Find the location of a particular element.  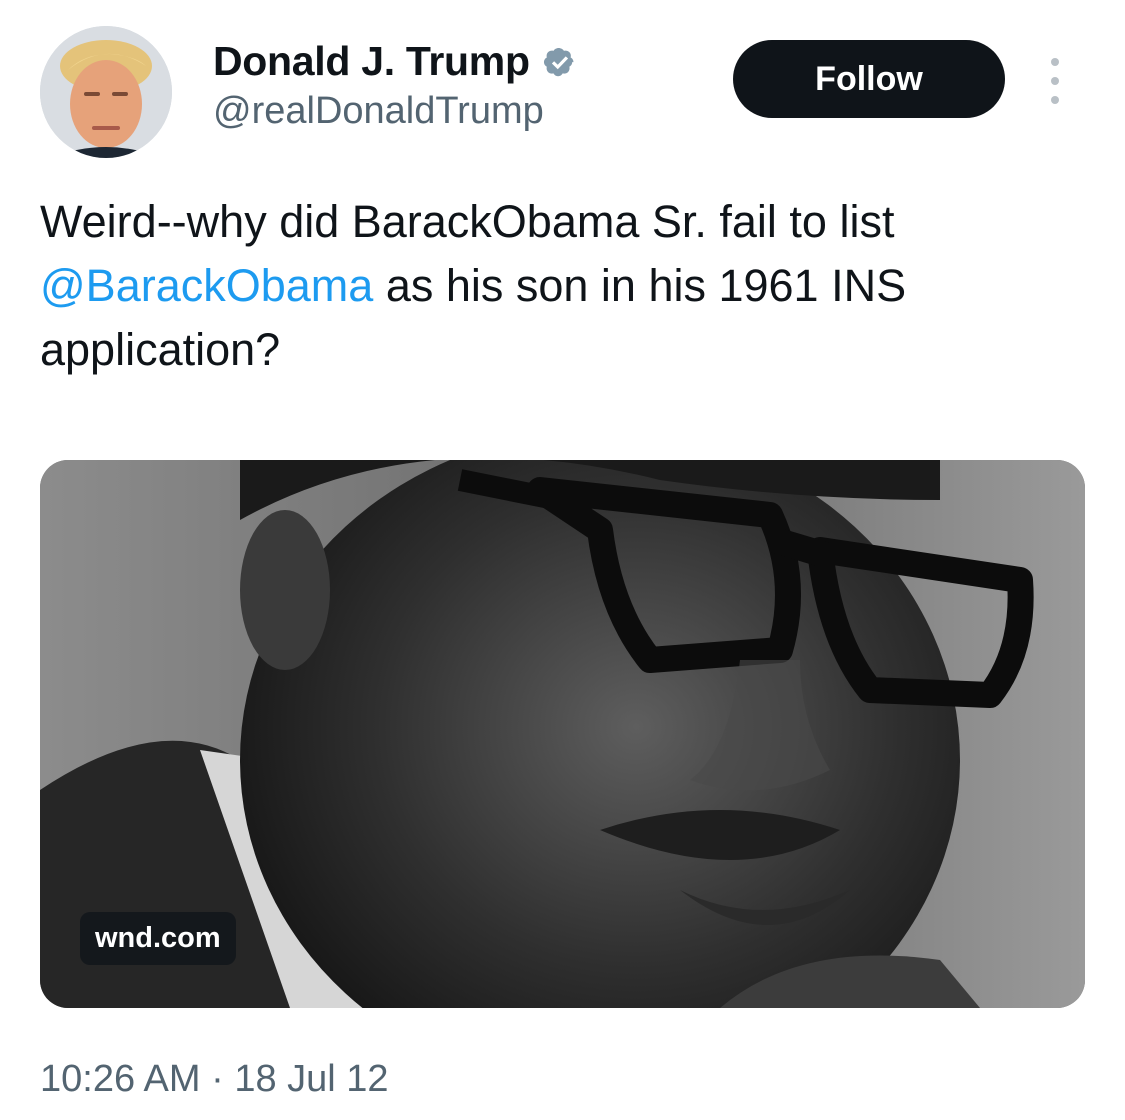

follow-button: Follow is located at coordinates (869, 79).